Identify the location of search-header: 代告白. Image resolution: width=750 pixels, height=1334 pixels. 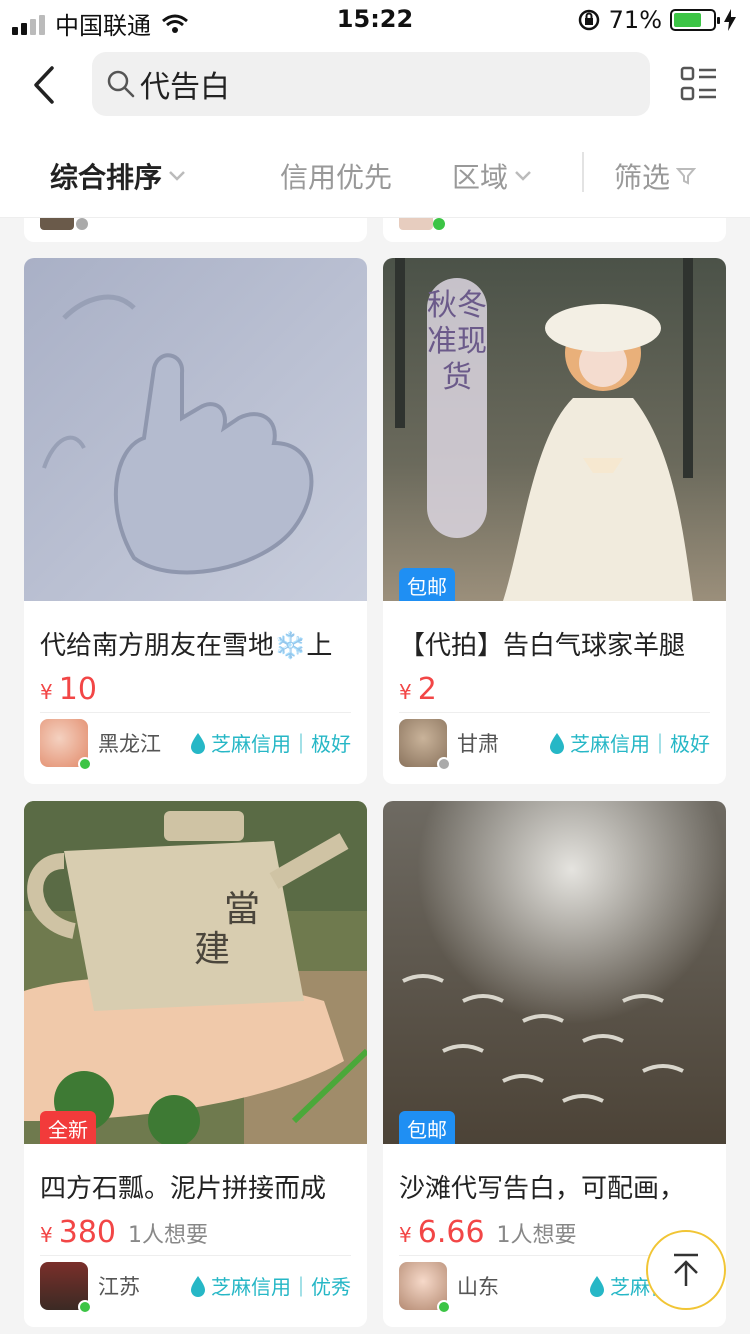
(375, 85).